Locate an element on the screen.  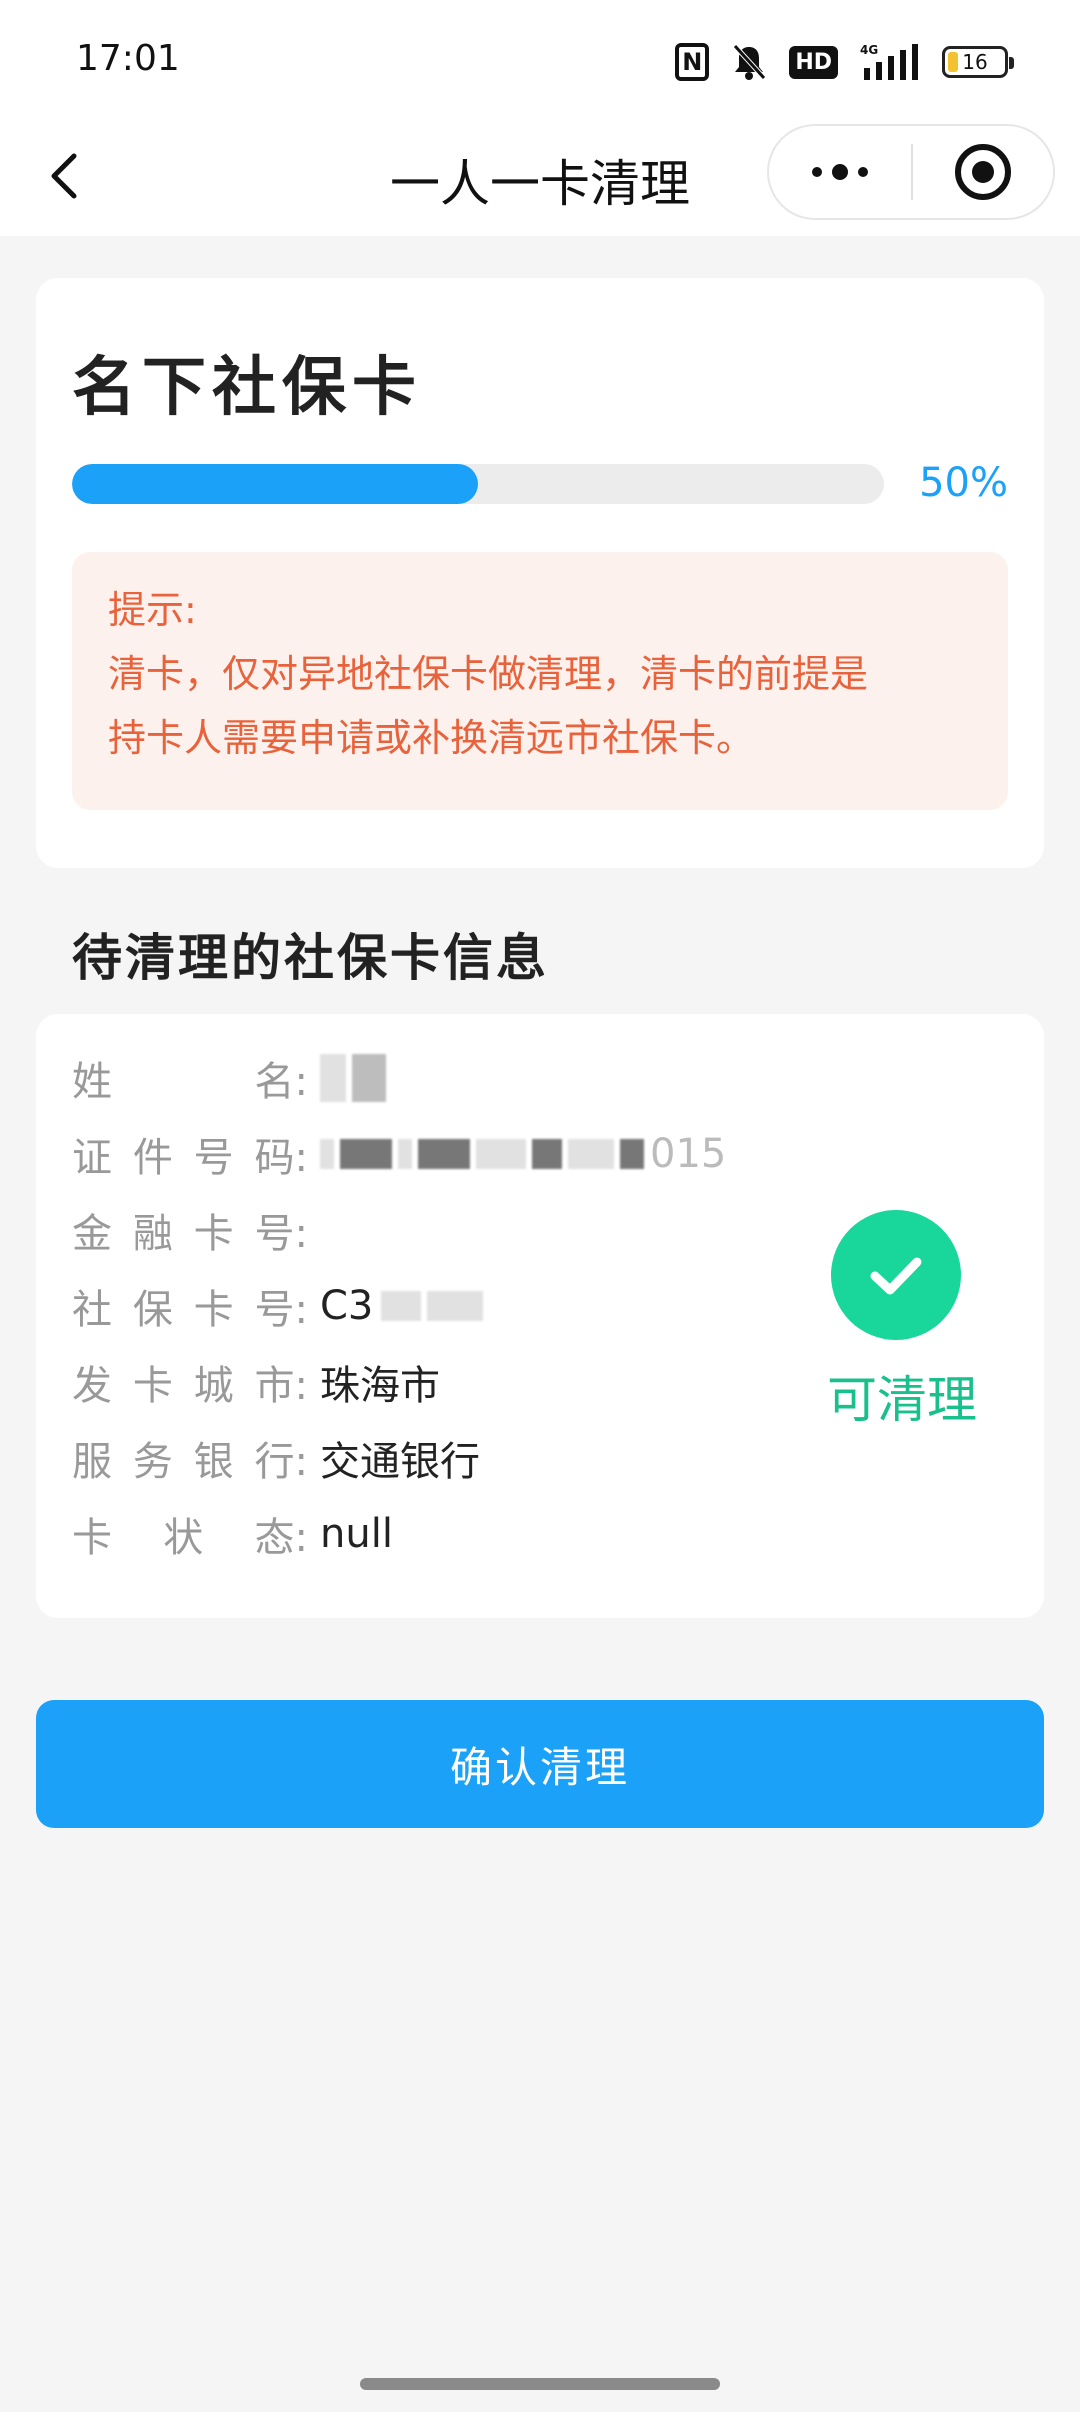
tip-line: 提示: is located at coordinates (152, 610).